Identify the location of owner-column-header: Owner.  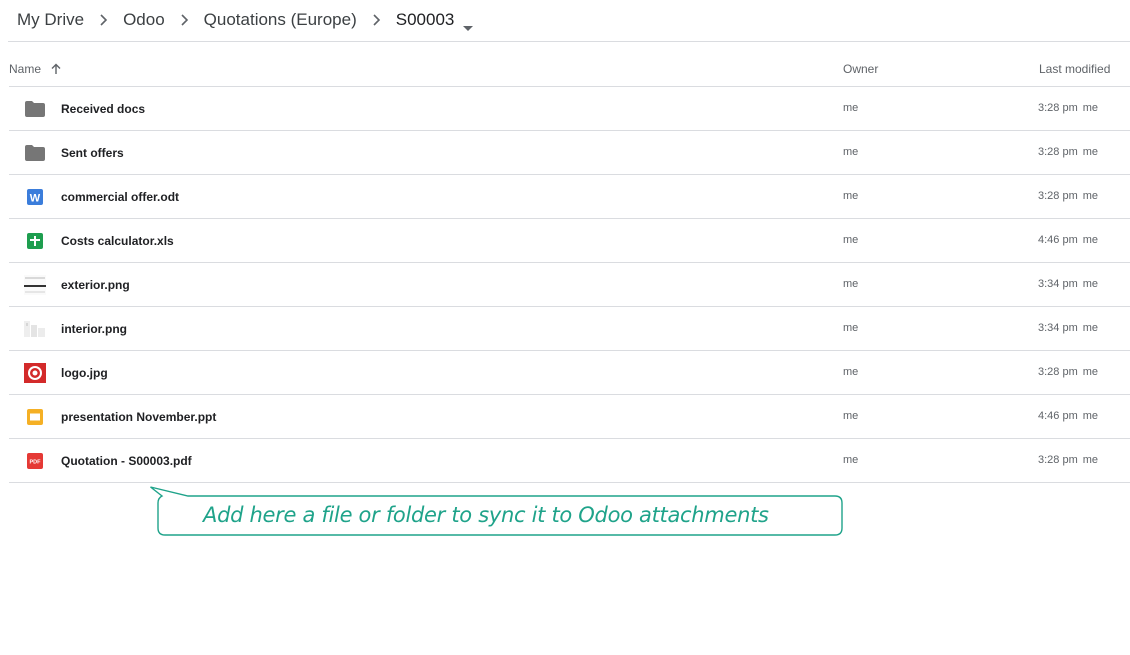
(860, 69).